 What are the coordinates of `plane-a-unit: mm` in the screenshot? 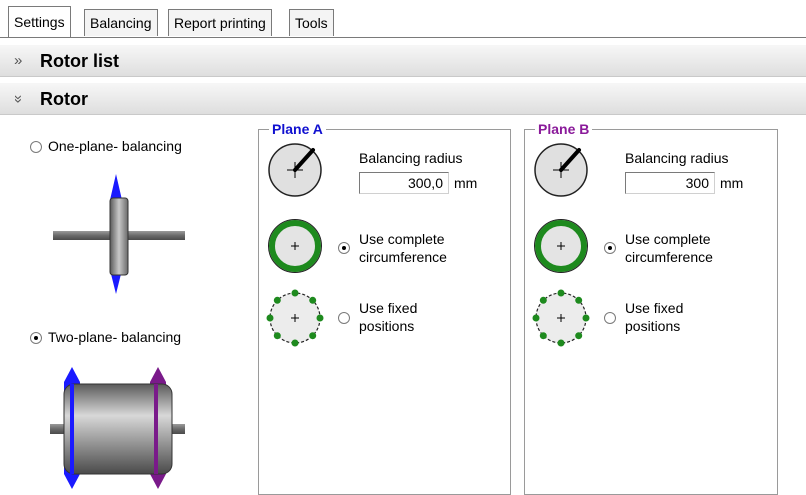 It's located at (466, 183).